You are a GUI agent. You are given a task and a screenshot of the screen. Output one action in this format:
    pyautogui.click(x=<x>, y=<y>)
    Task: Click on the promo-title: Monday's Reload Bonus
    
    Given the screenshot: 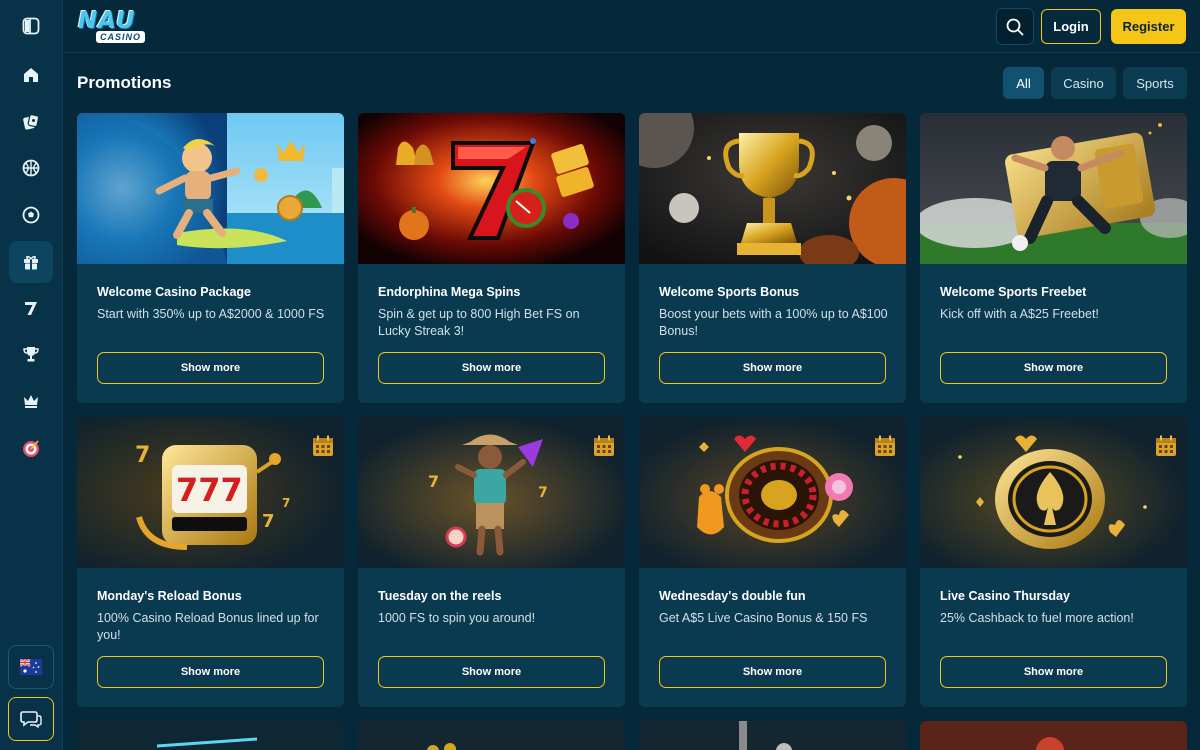 What is the action you would take?
    pyautogui.click(x=169, y=596)
    